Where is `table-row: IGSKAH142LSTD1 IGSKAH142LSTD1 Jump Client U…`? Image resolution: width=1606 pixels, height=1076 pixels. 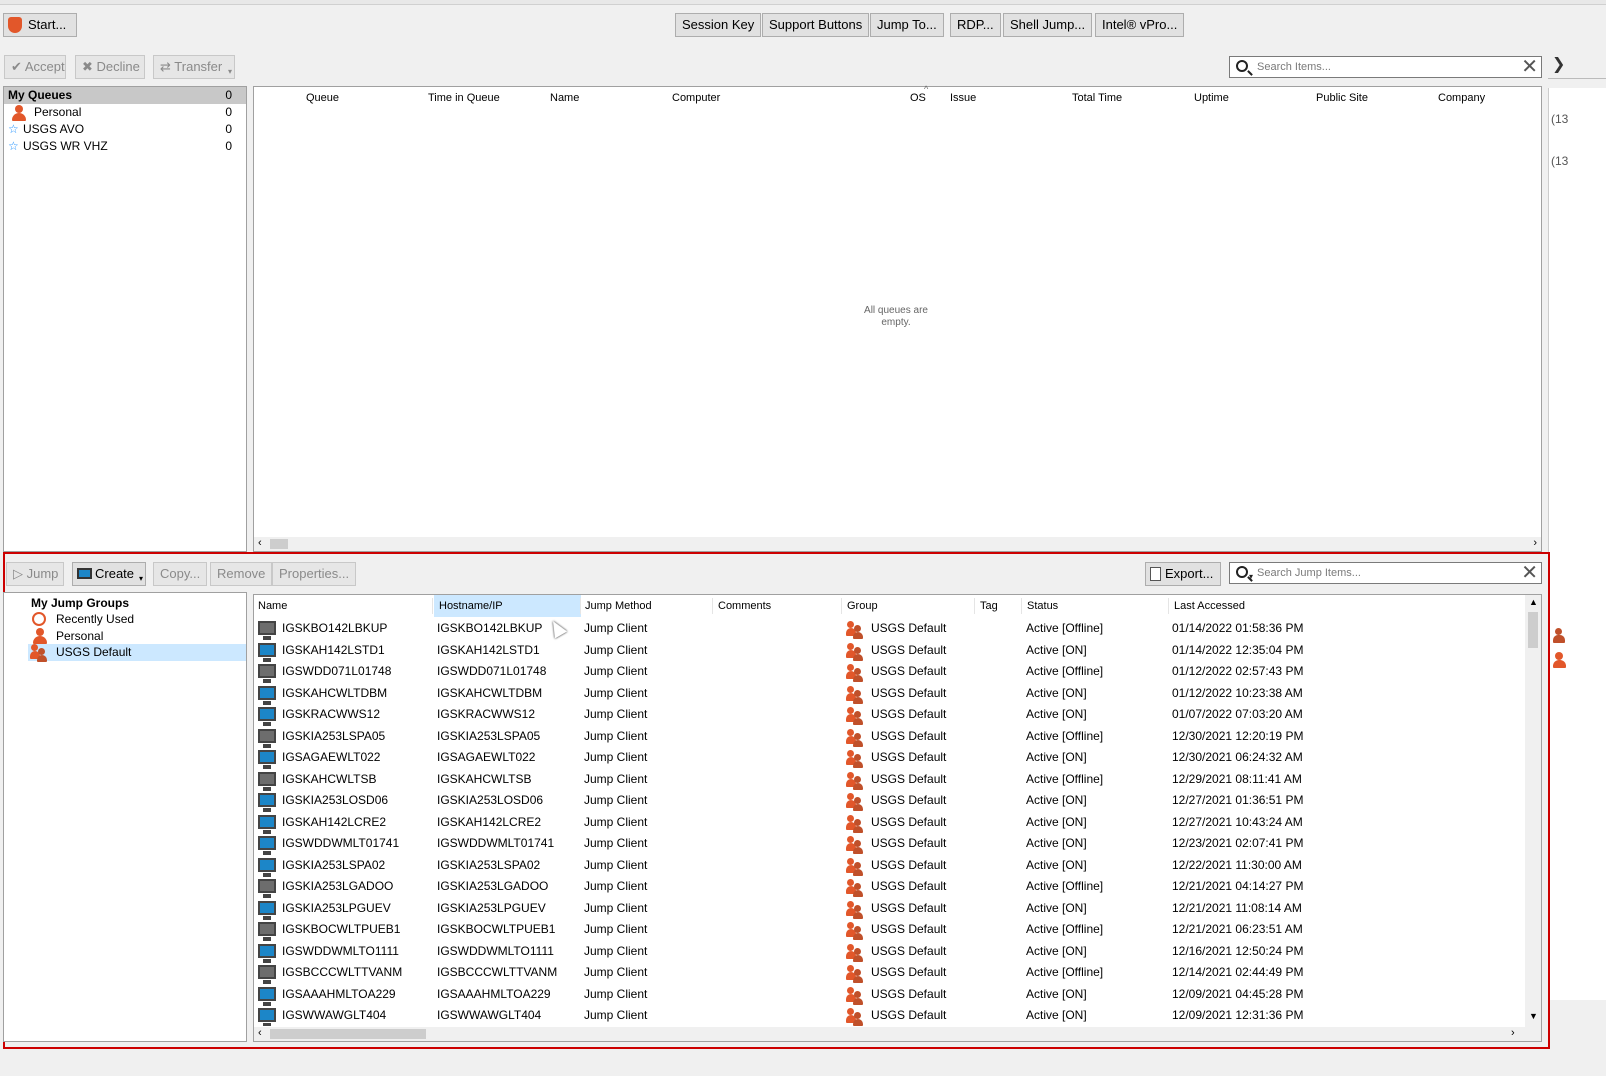 table-row: IGSKAH142LSTD1 IGSKAH142LSTD1 Jump Client U… is located at coordinates (889, 651).